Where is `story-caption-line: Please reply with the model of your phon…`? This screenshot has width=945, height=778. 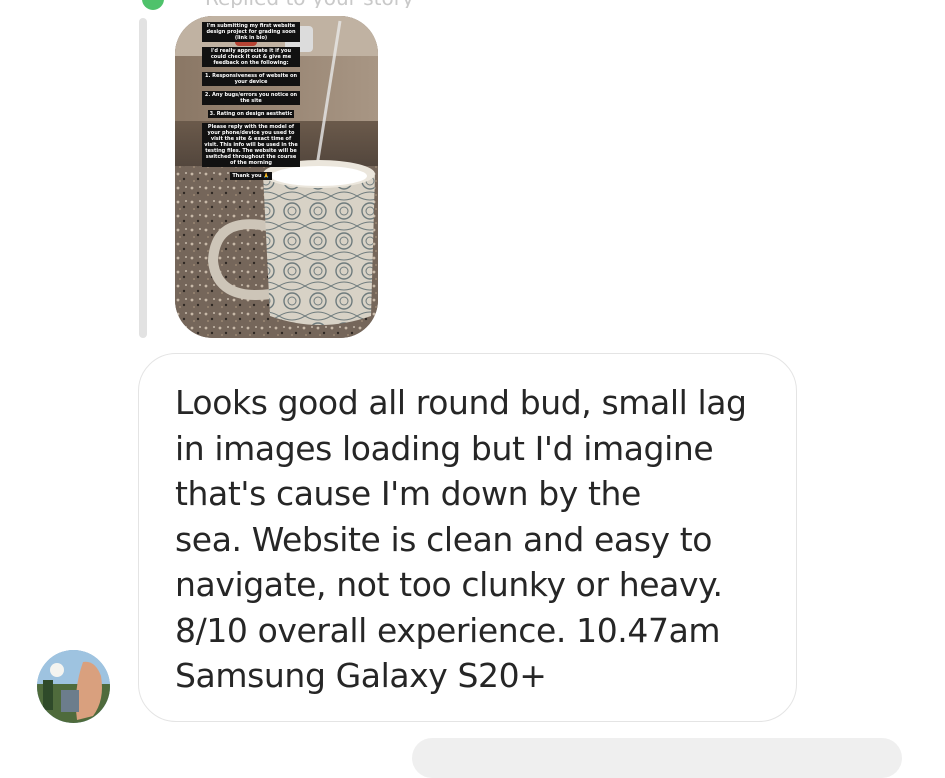 story-caption-line: Please reply with the model of your phon… is located at coordinates (251, 145).